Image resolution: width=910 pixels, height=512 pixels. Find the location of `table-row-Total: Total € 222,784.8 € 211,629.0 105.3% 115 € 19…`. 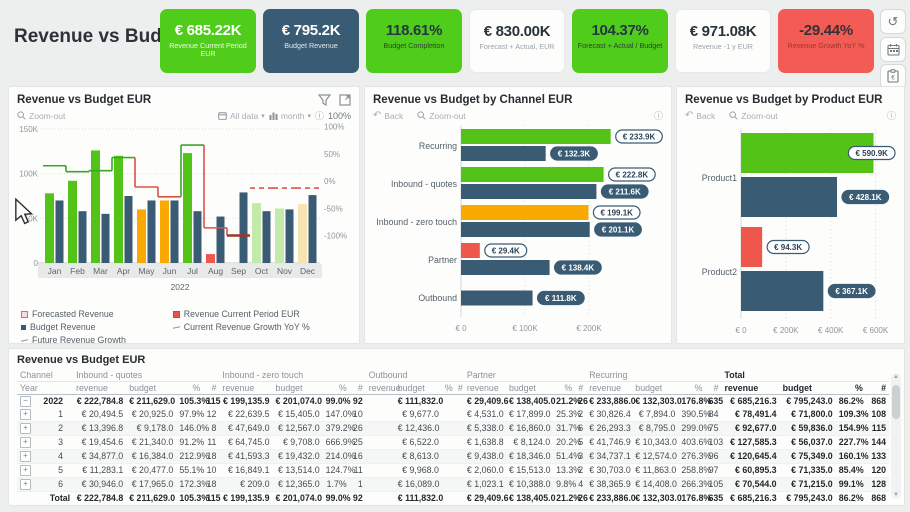

table-row-Total: Total € 222,784.8 € 211,629.0 105.3% 115 € 19… is located at coordinates (453, 498).